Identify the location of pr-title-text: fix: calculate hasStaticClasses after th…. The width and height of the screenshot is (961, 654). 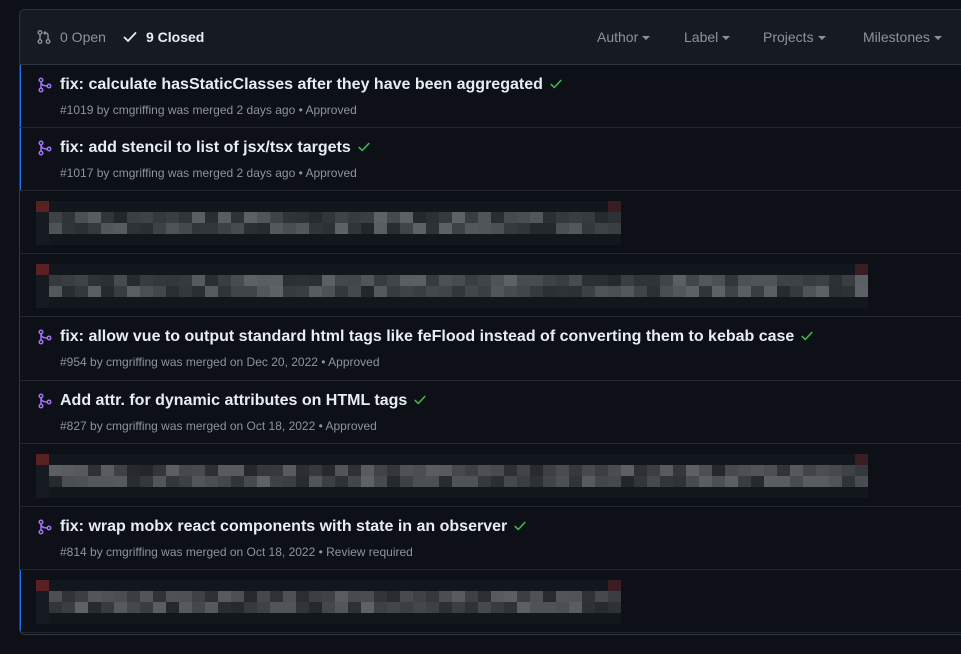
(301, 84).